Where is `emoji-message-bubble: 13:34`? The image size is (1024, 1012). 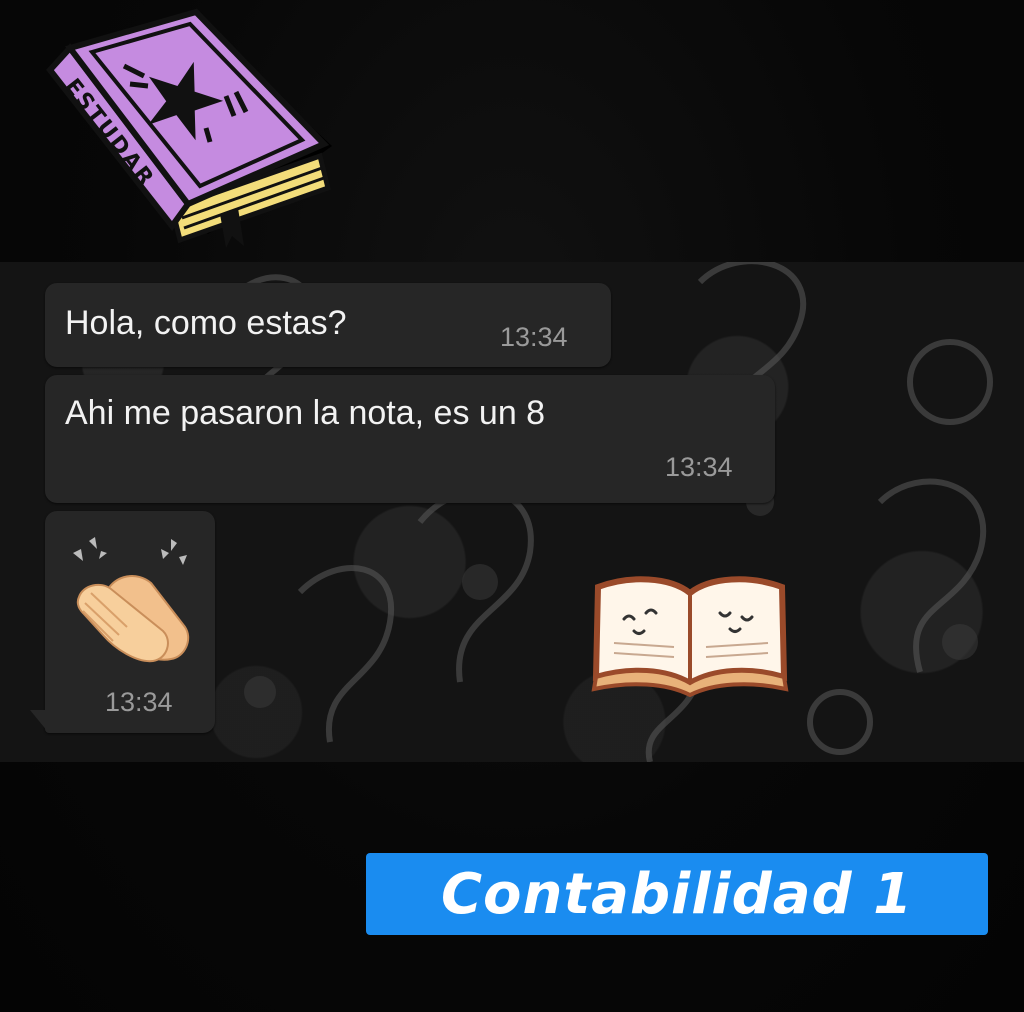
emoji-message-bubble: 13:34 is located at coordinates (130, 622).